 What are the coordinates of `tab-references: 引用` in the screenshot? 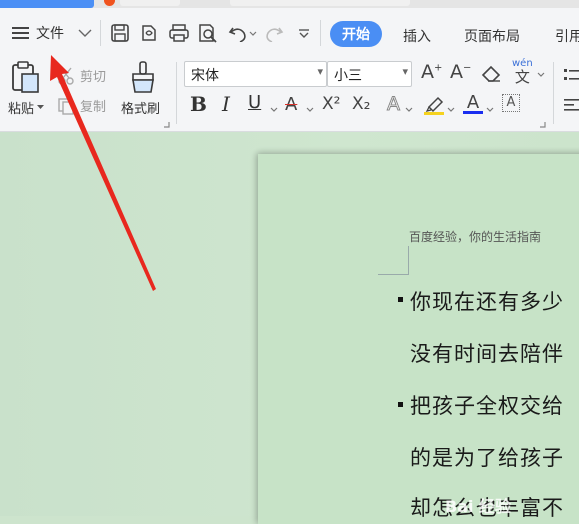 It's located at (567, 36).